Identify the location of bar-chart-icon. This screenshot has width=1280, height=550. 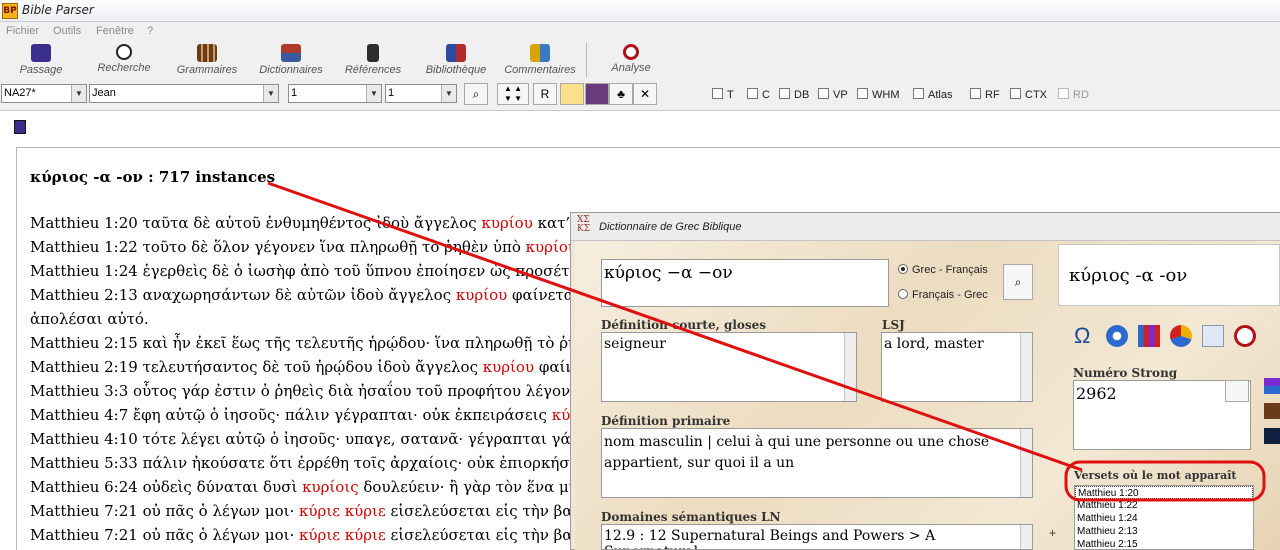
(1149, 336).